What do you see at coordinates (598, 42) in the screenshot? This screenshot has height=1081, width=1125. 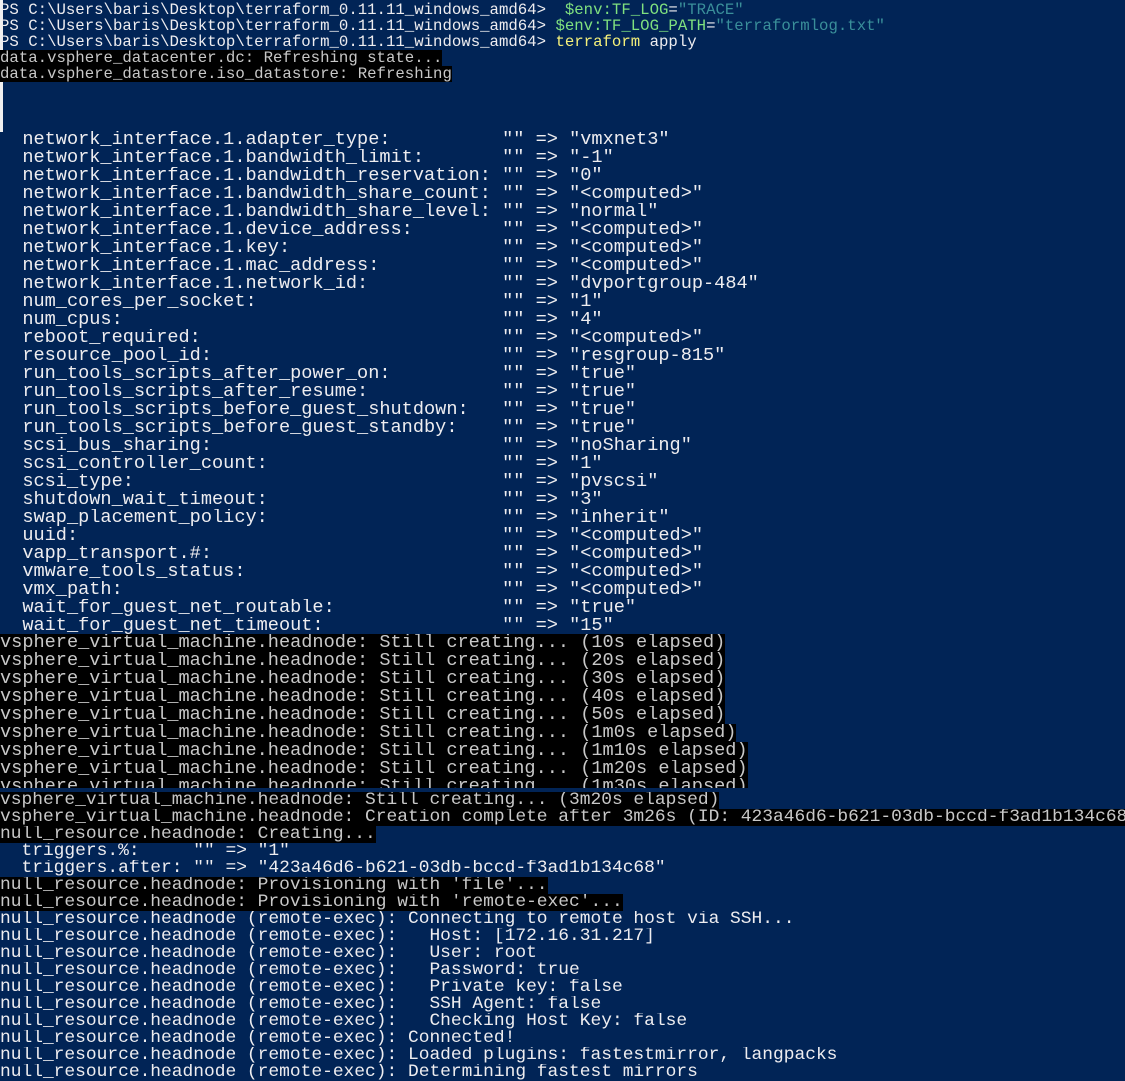 I see `command-keyword: terraform` at bounding box center [598, 42].